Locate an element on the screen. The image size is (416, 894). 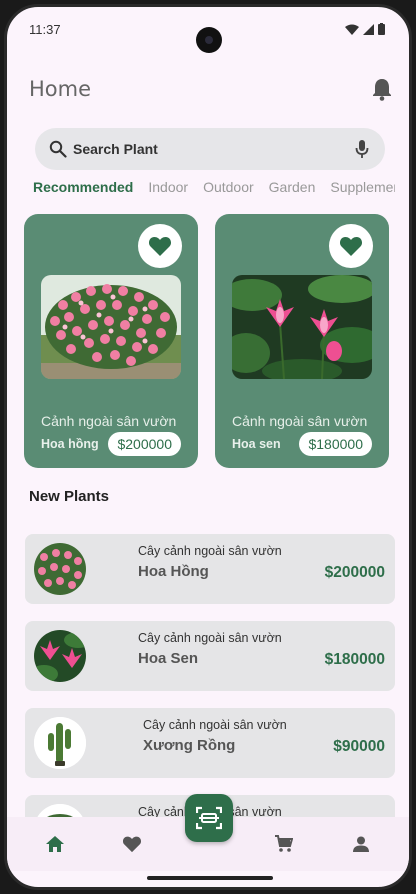
nav-favorites is located at coordinates (132, 844).